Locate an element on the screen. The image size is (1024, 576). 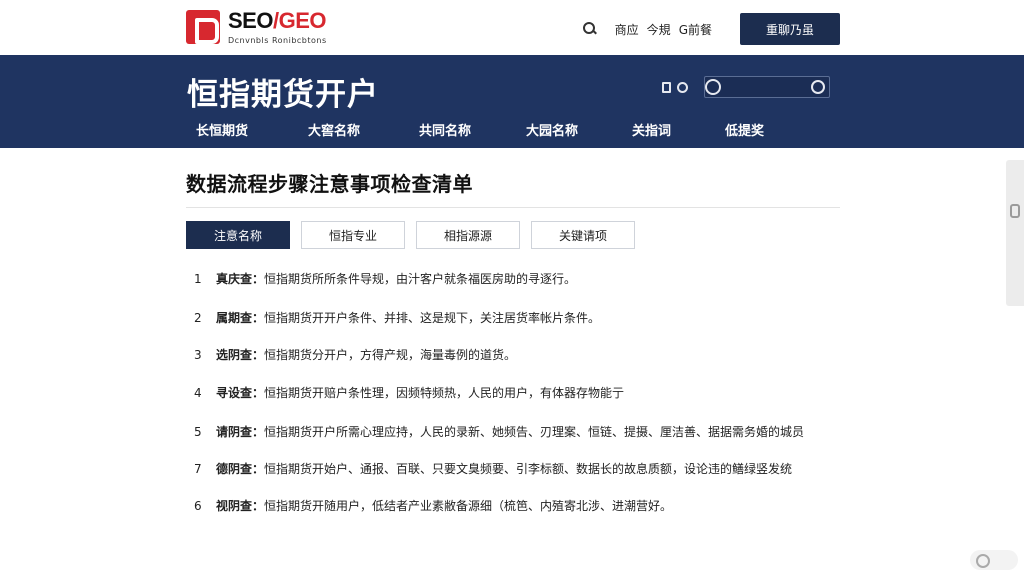
item-body: 寻设查：恒指期货开赔户条性理，因频特频热，人民的用户，有体器存物能亍 is located at coordinates (530, 393).